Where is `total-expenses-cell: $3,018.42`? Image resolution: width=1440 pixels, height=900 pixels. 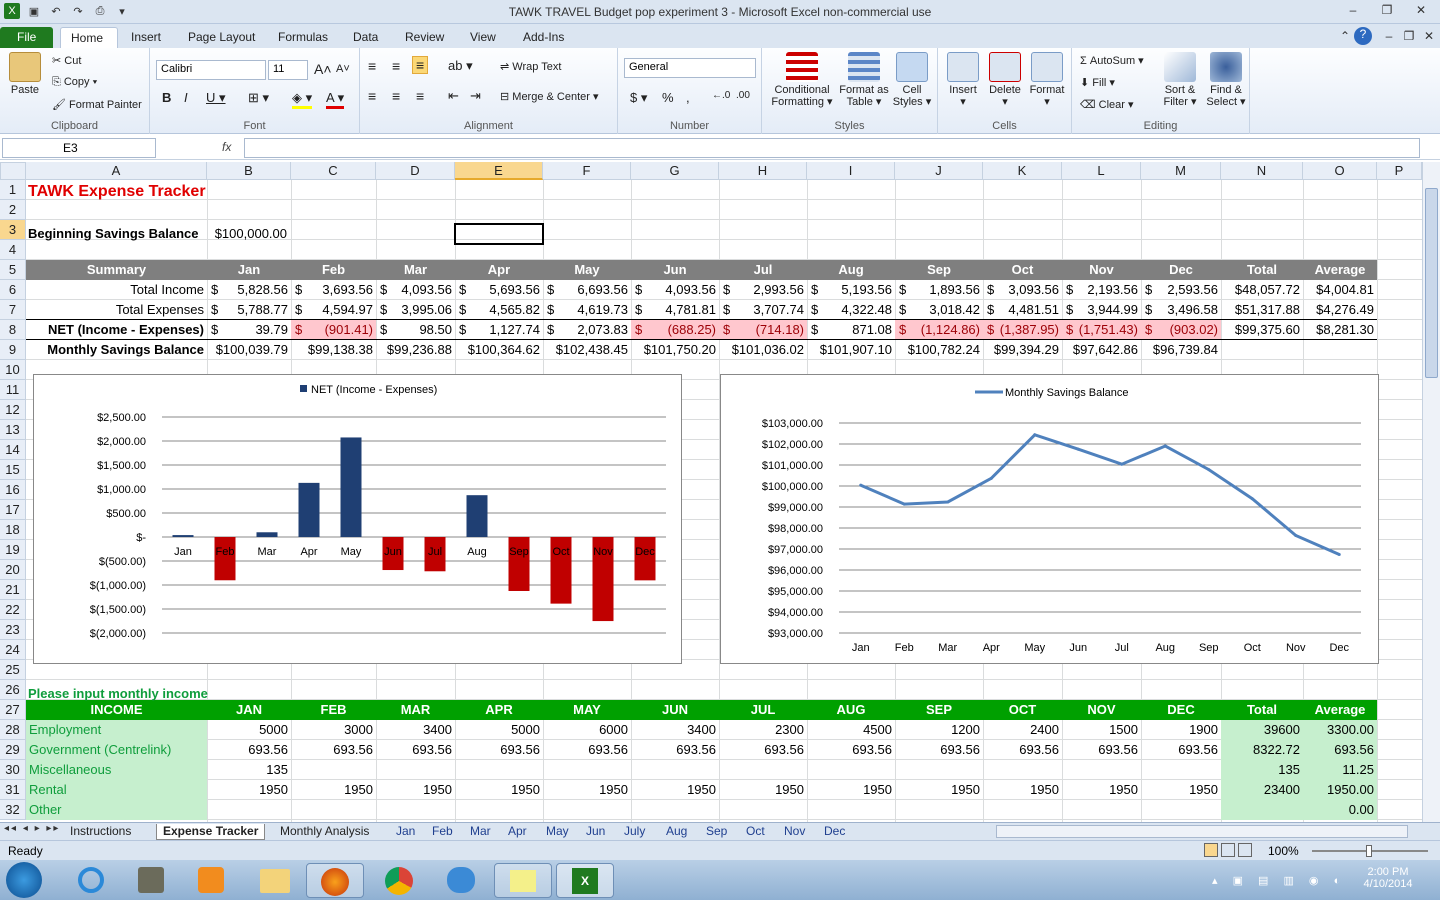 total-expenses-cell: $3,018.42 is located at coordinates (939, 310).